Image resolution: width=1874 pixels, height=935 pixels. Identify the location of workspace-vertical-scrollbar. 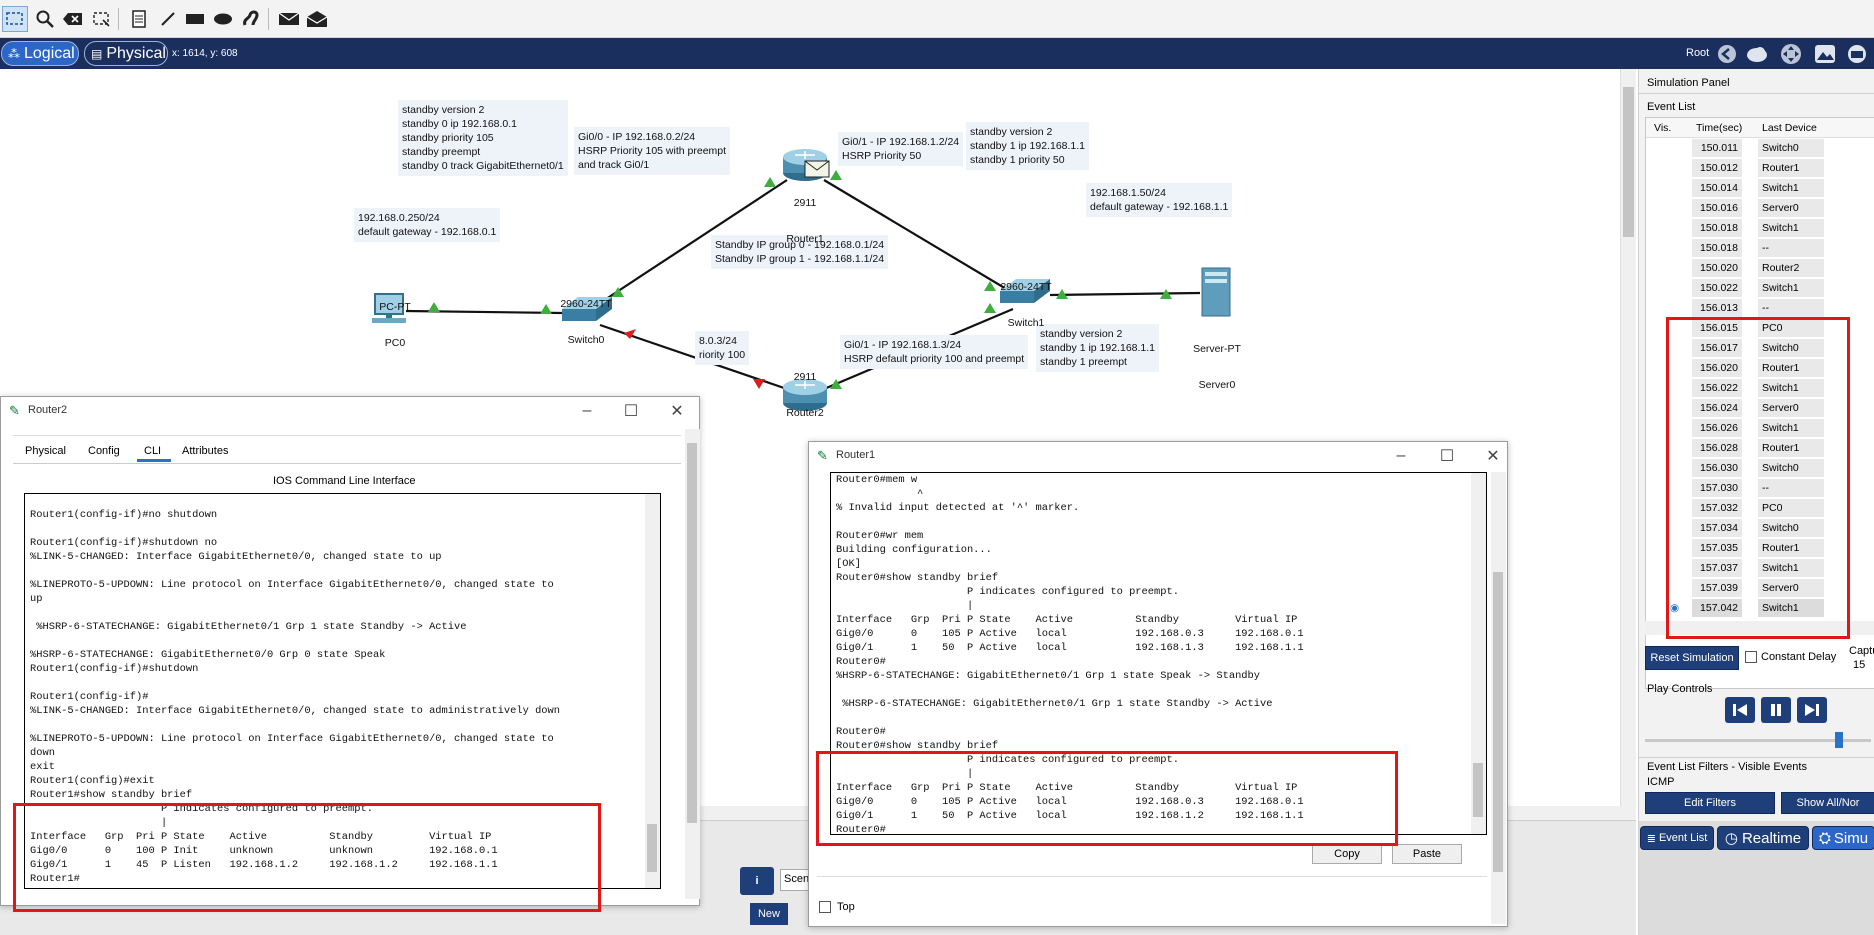
(1628, 444).